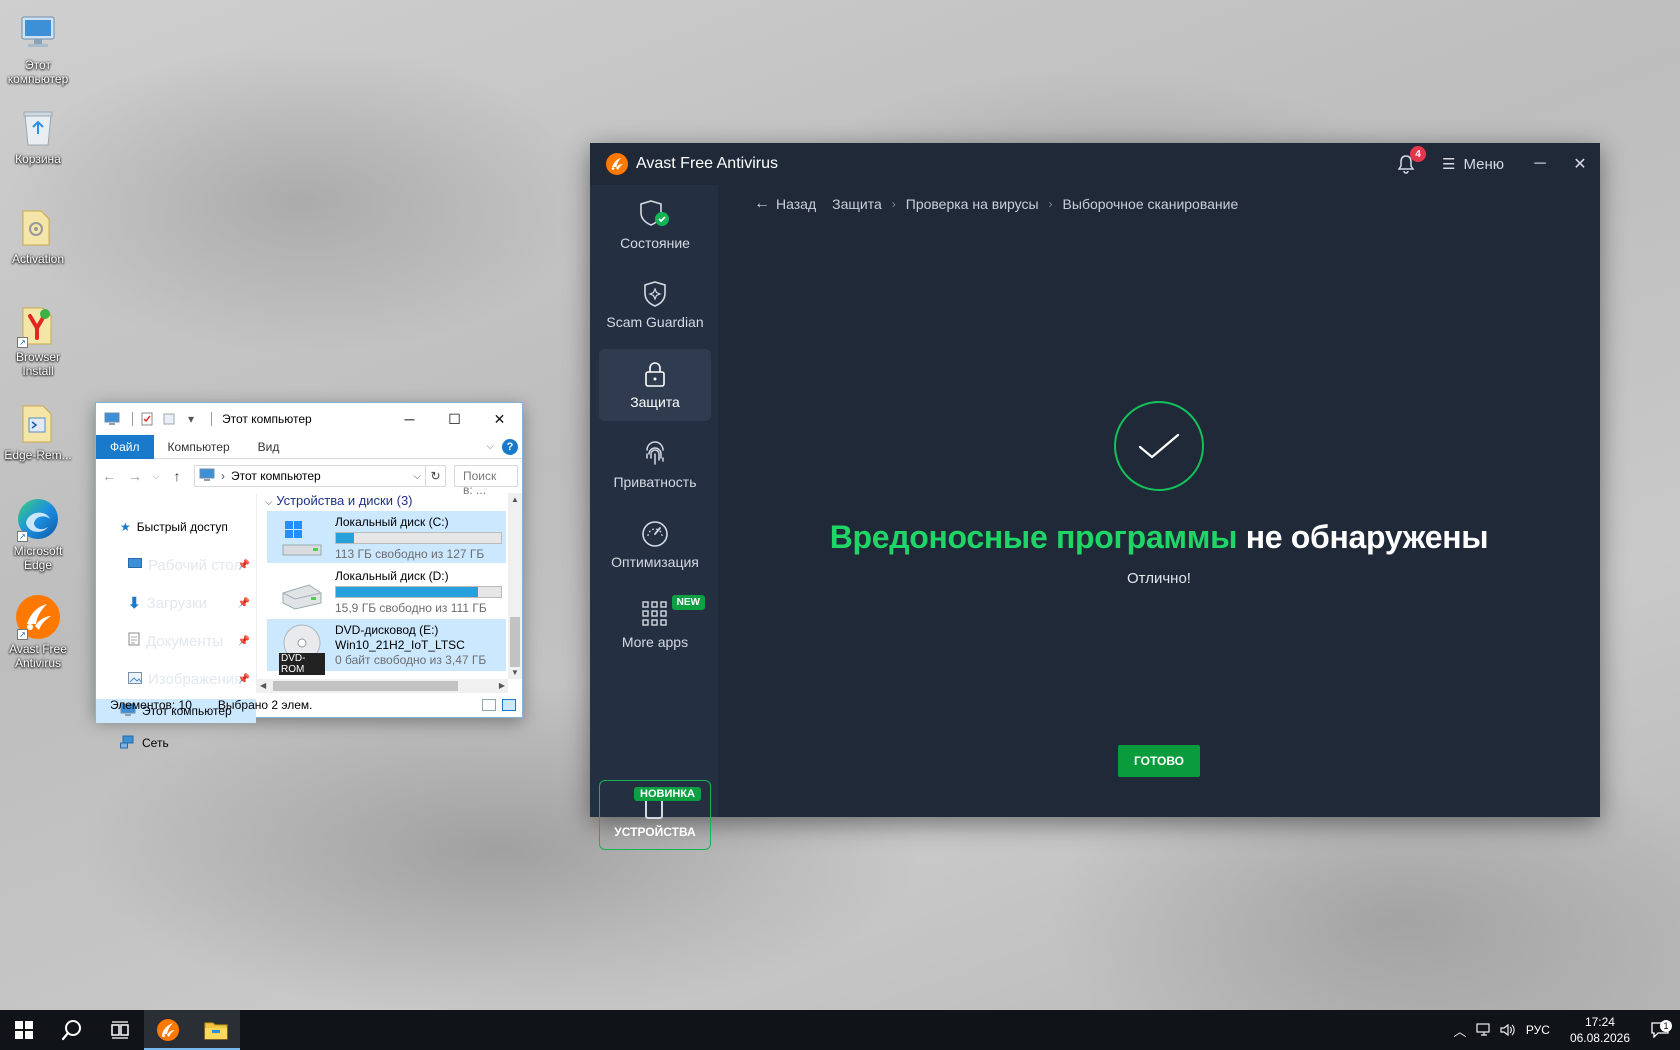 This screenshot has width=1680, height=1050. I want to click on clock-date: 06.08.2026, so click(1599, 1038).